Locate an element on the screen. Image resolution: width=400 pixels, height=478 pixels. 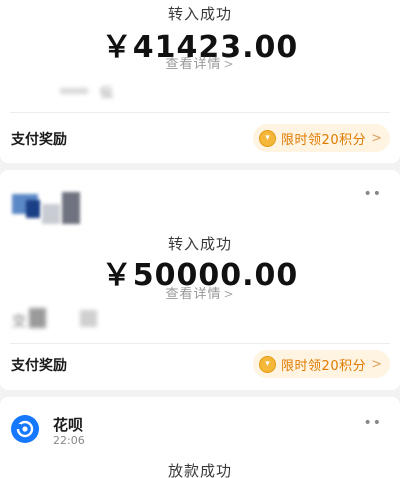
huabei-icon is located at coordinates (25, 429).